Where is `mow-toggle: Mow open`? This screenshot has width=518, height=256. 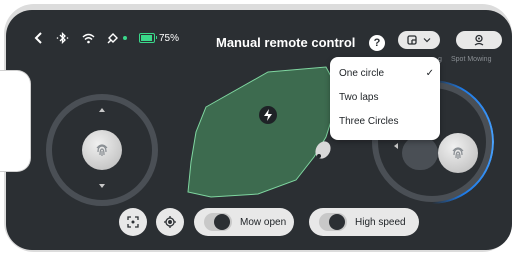
mow-toggle: Mow open is located at coordinates (244, 222).